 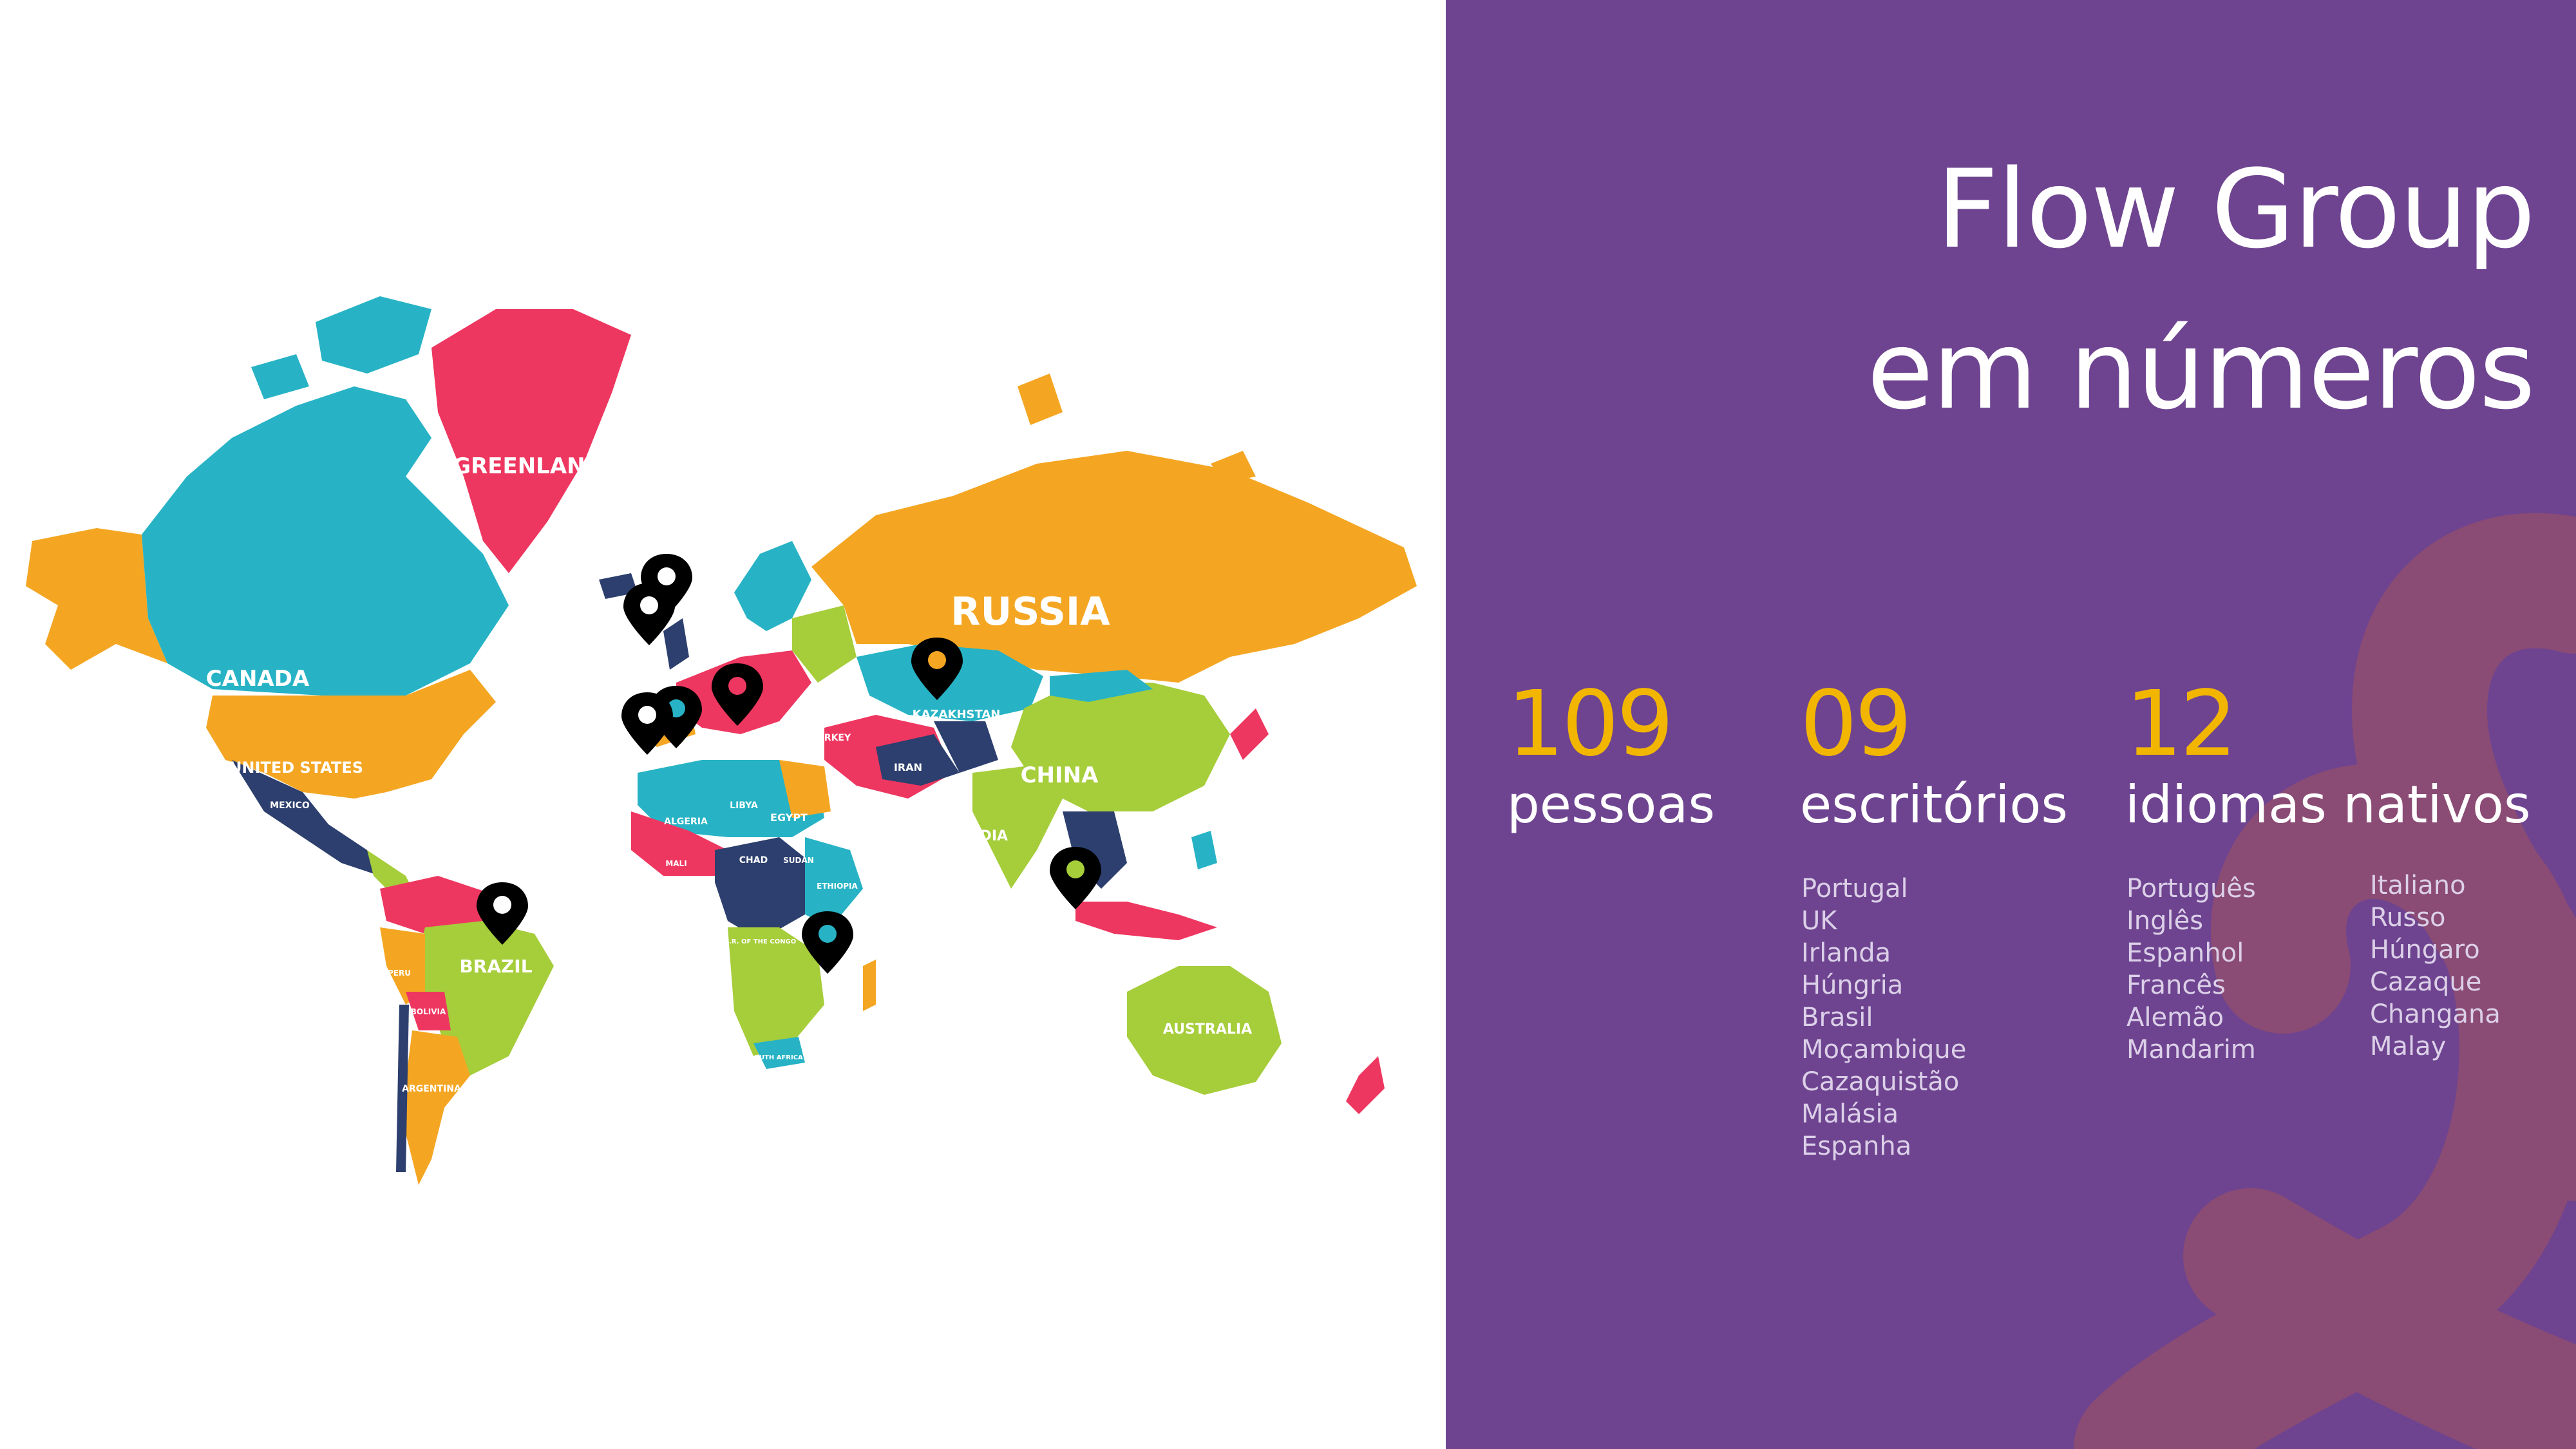 What do you see at coordinates (838, 886) in the screenshot?
I see `label-ethiopia: ETHIOPIA` at bounding box center [838, 886].